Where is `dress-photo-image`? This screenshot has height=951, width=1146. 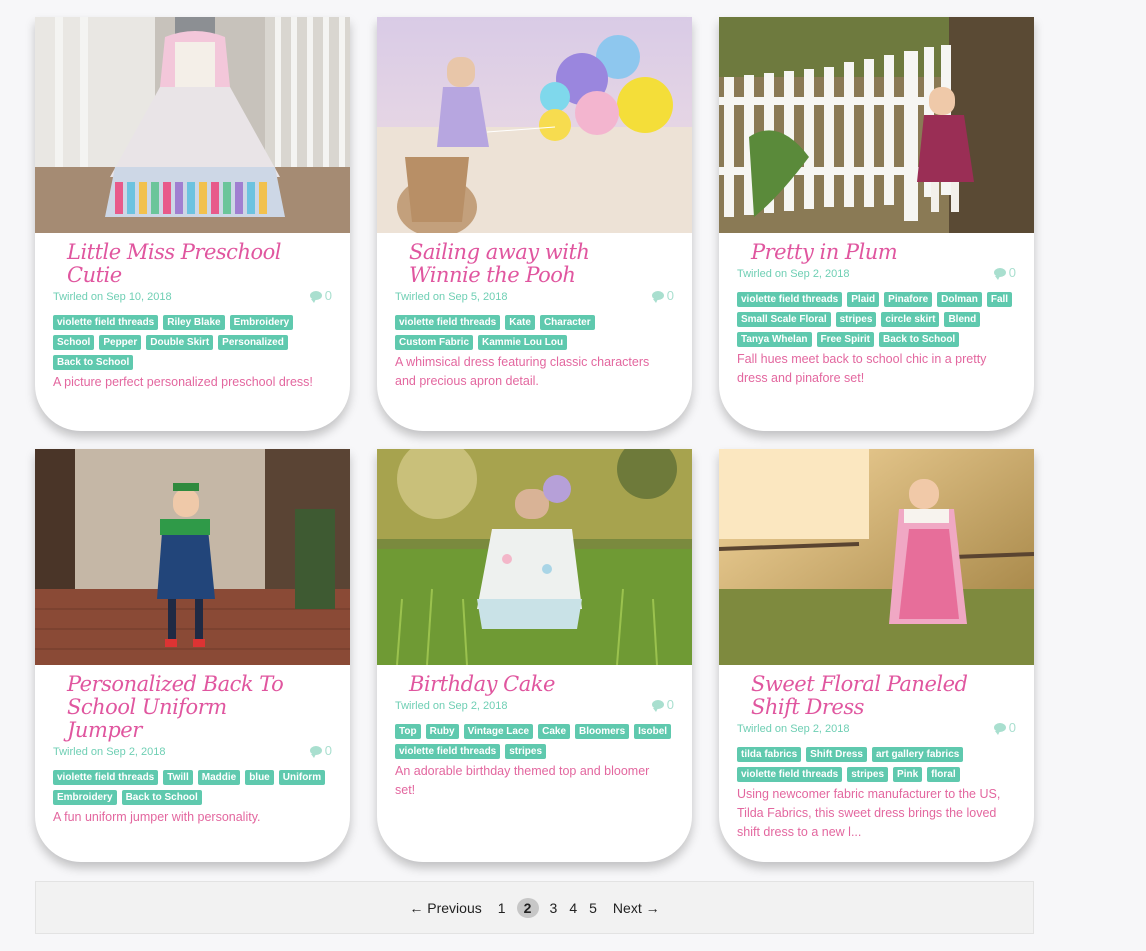 dress-photo-image is located at coordinates (192, 125).